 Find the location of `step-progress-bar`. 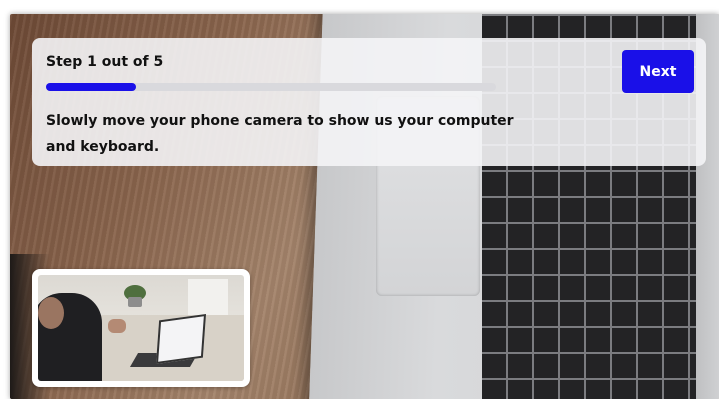

step-progress-bar is located at coordinates (271, 87).